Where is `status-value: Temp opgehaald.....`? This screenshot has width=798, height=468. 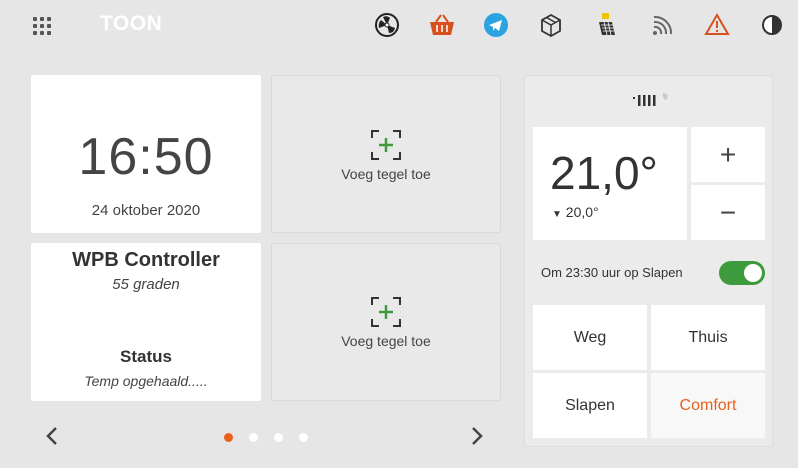 status-value: Temp opgehaald..... is located at coordinates (146, 381).